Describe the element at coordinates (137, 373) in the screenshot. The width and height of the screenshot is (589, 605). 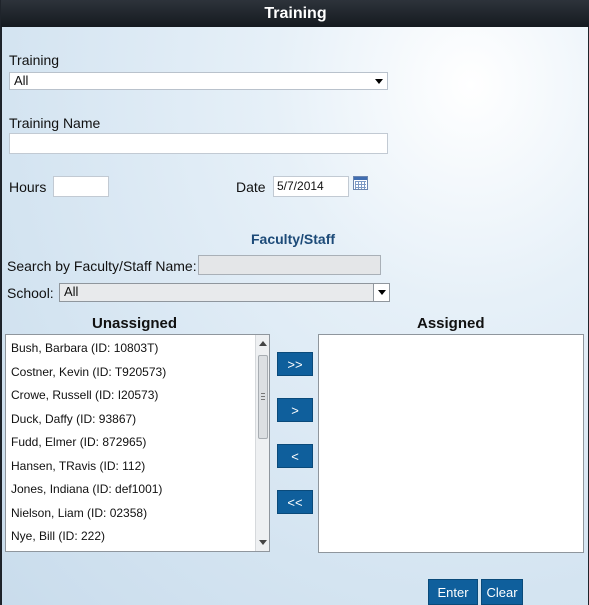
I see `list-item: Costner, Kevin (ID: T920573)` at that location.